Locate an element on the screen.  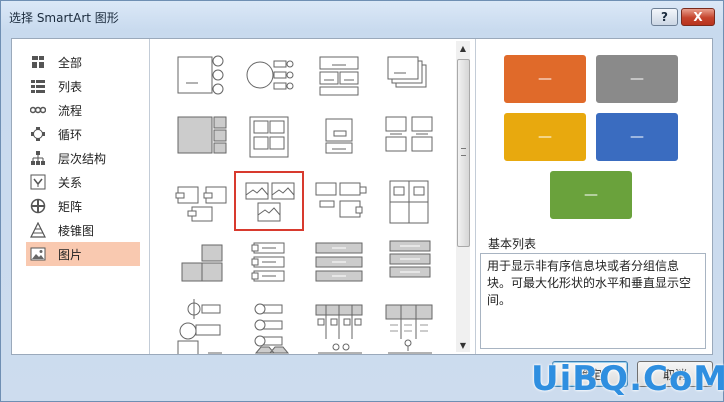
category-label: 关系 is located at coordinates (70, 182).